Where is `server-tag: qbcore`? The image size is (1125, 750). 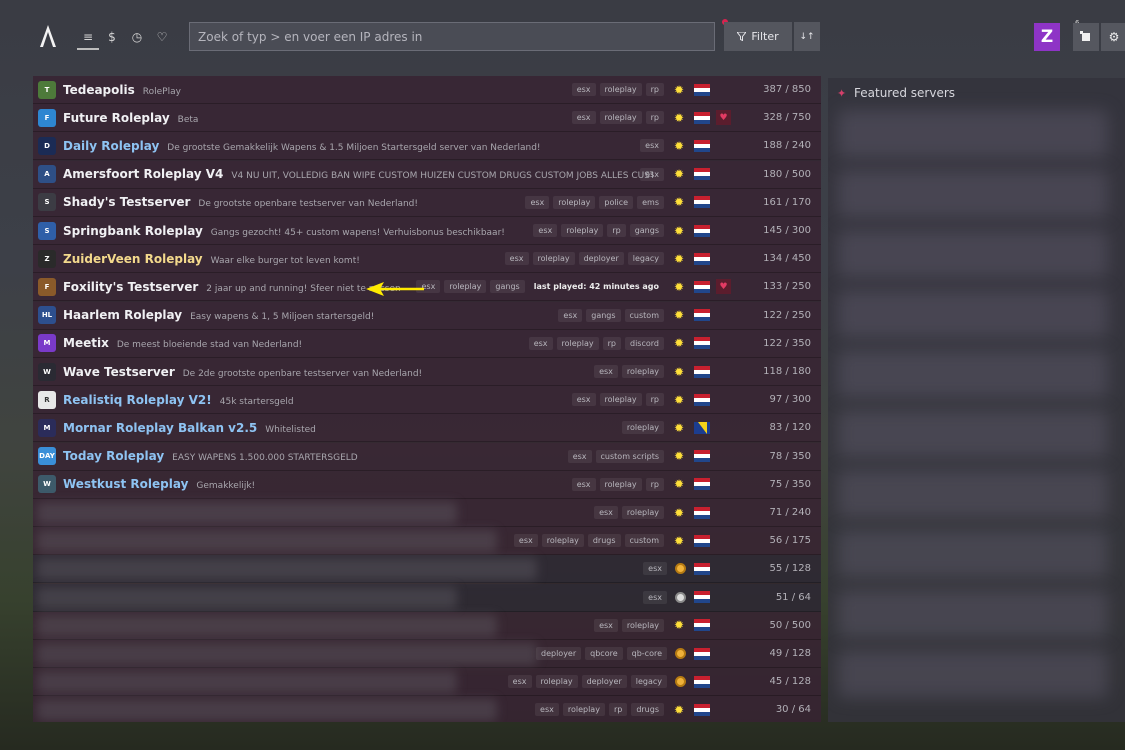
server-tag: qbcore is located at coordinates (604, 653).